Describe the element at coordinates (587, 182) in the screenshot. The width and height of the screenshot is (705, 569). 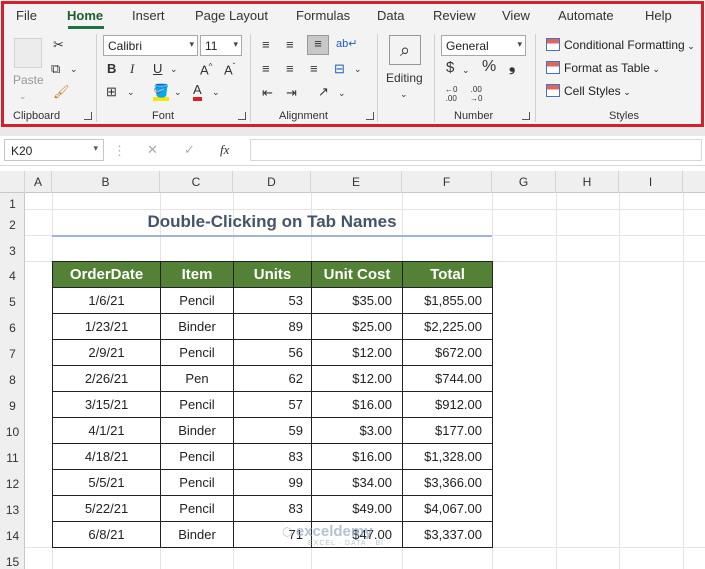
I see `column-header: H` at that location.